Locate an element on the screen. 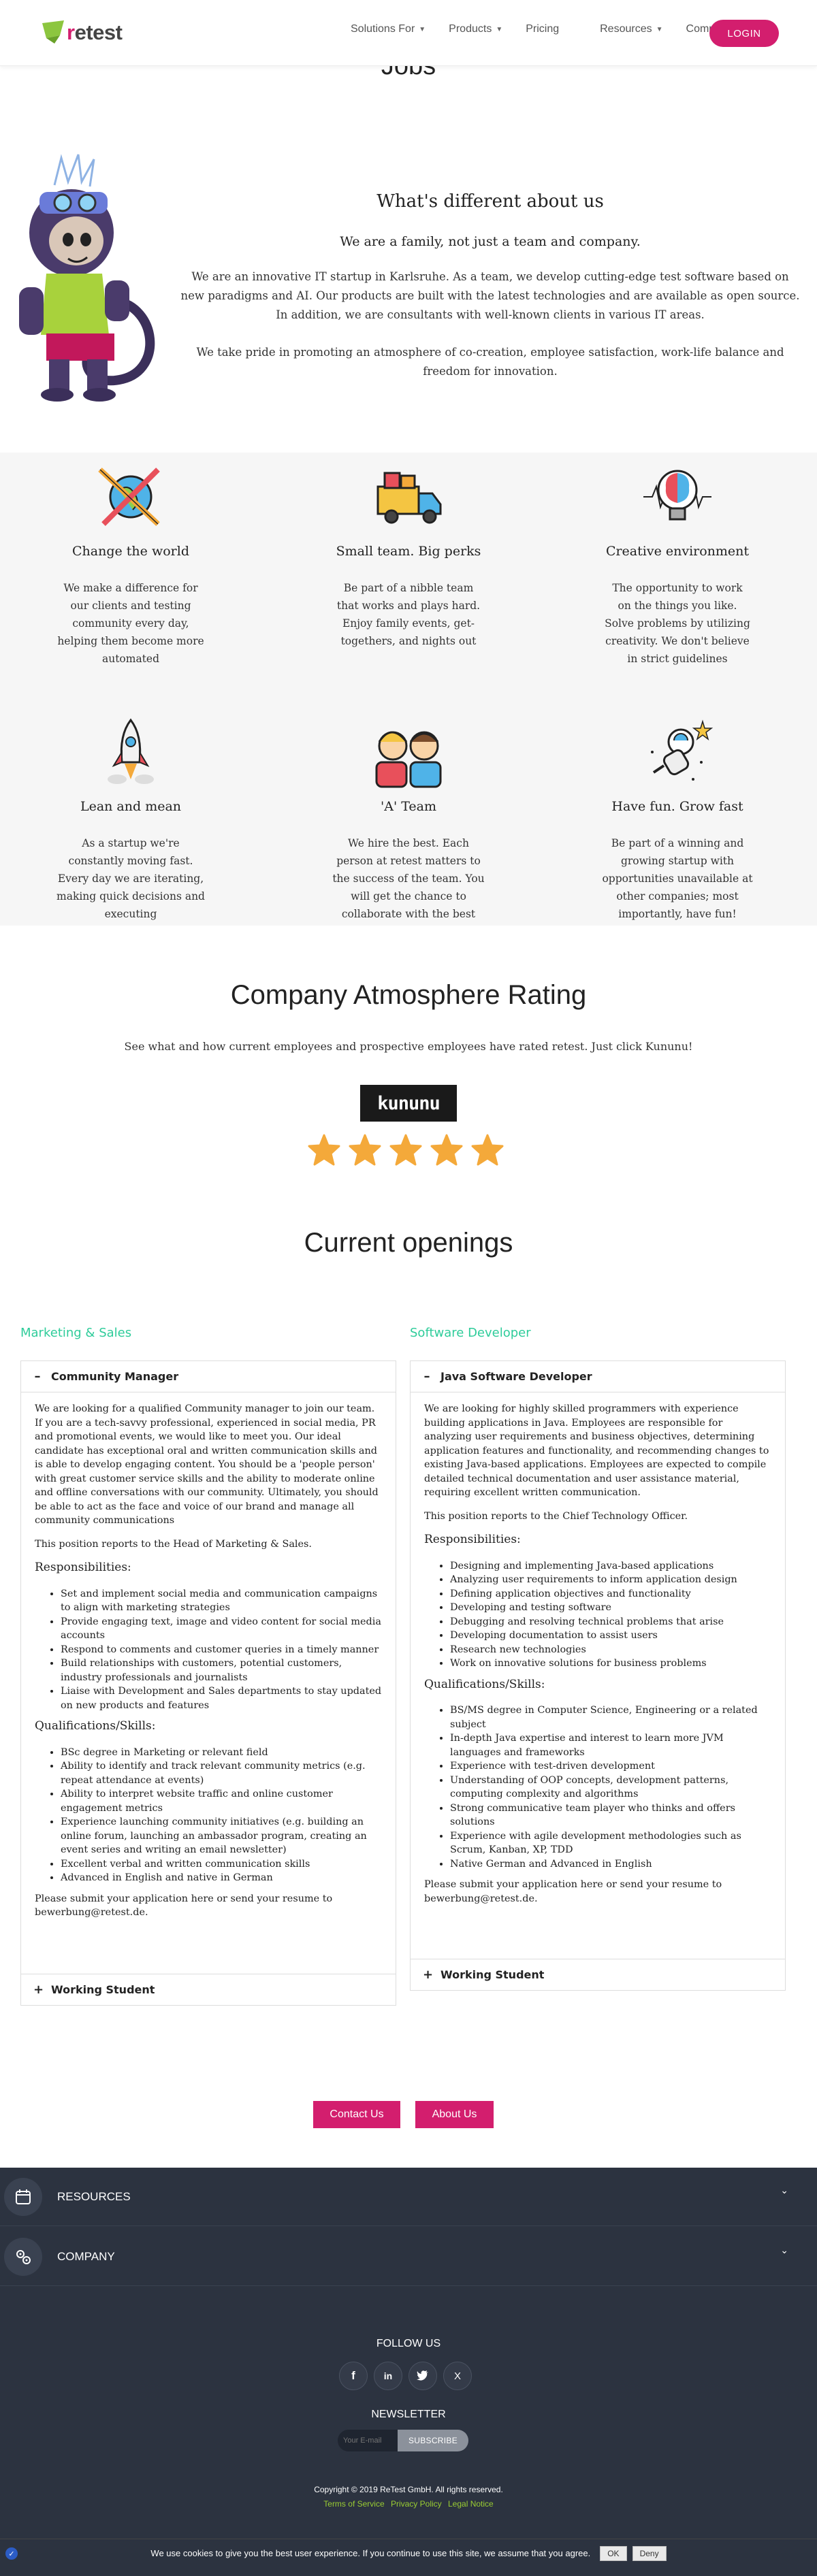 The height and width of the screenshot is (2576, 817). openings-heading: Current openings is located at coordinates (408, 1243).